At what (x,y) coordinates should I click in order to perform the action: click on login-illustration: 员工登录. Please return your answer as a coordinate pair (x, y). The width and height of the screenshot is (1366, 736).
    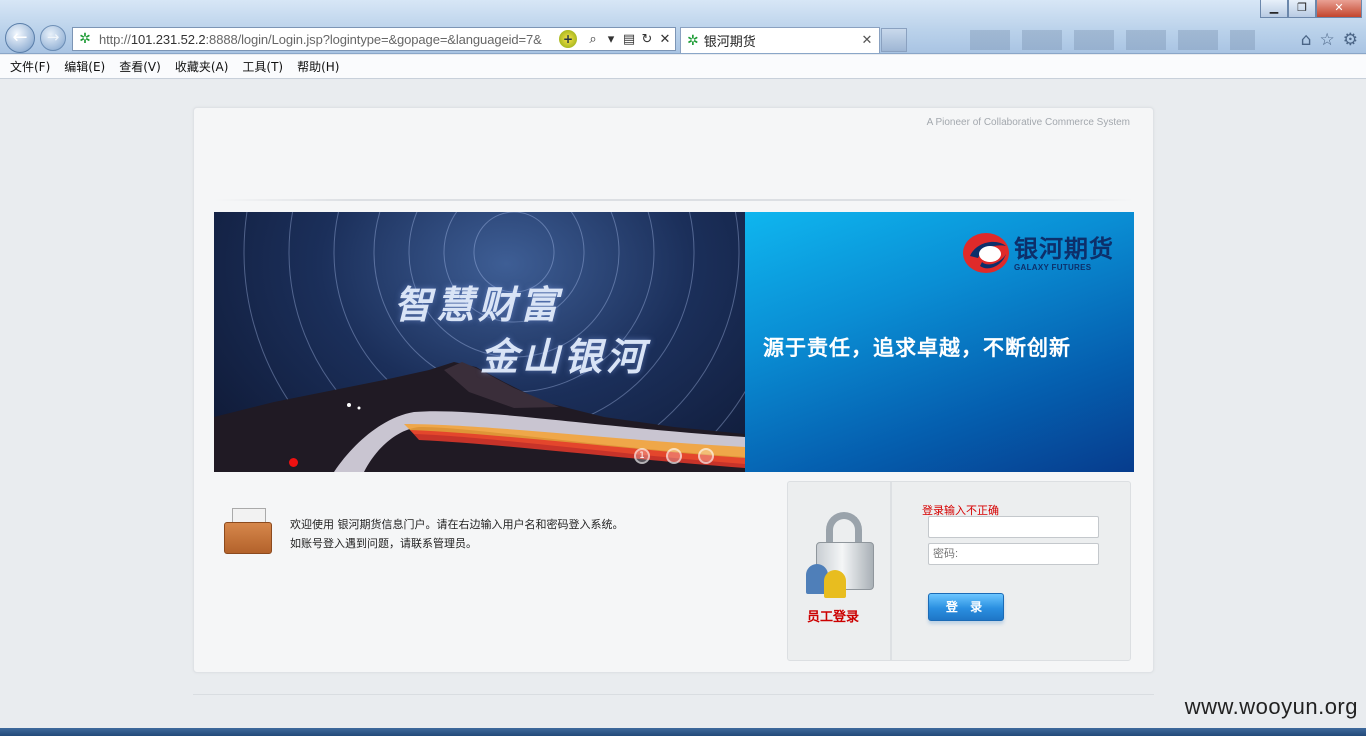
    Looking at the image, I should click on (840, 571).